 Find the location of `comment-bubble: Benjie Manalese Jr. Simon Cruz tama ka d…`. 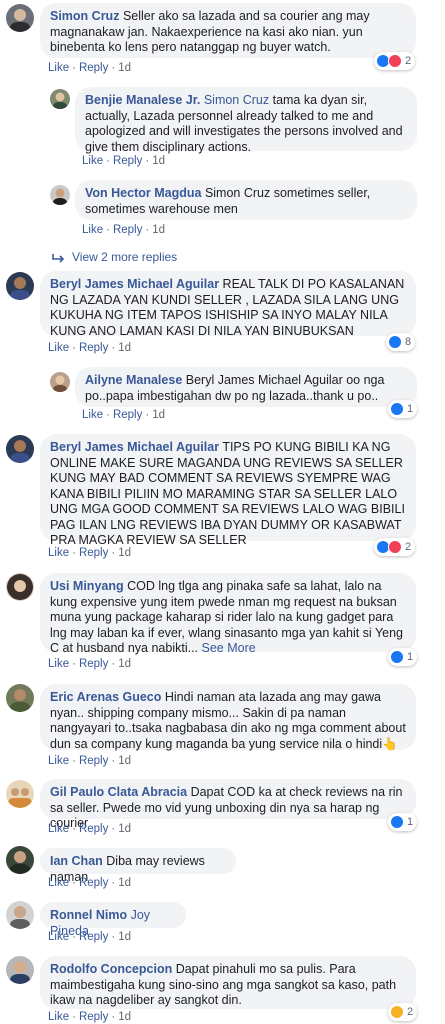

comment-bubble: Benjie Manalese Jr. Simon Cruz tama ka d… is located at coordinates (246, 120).